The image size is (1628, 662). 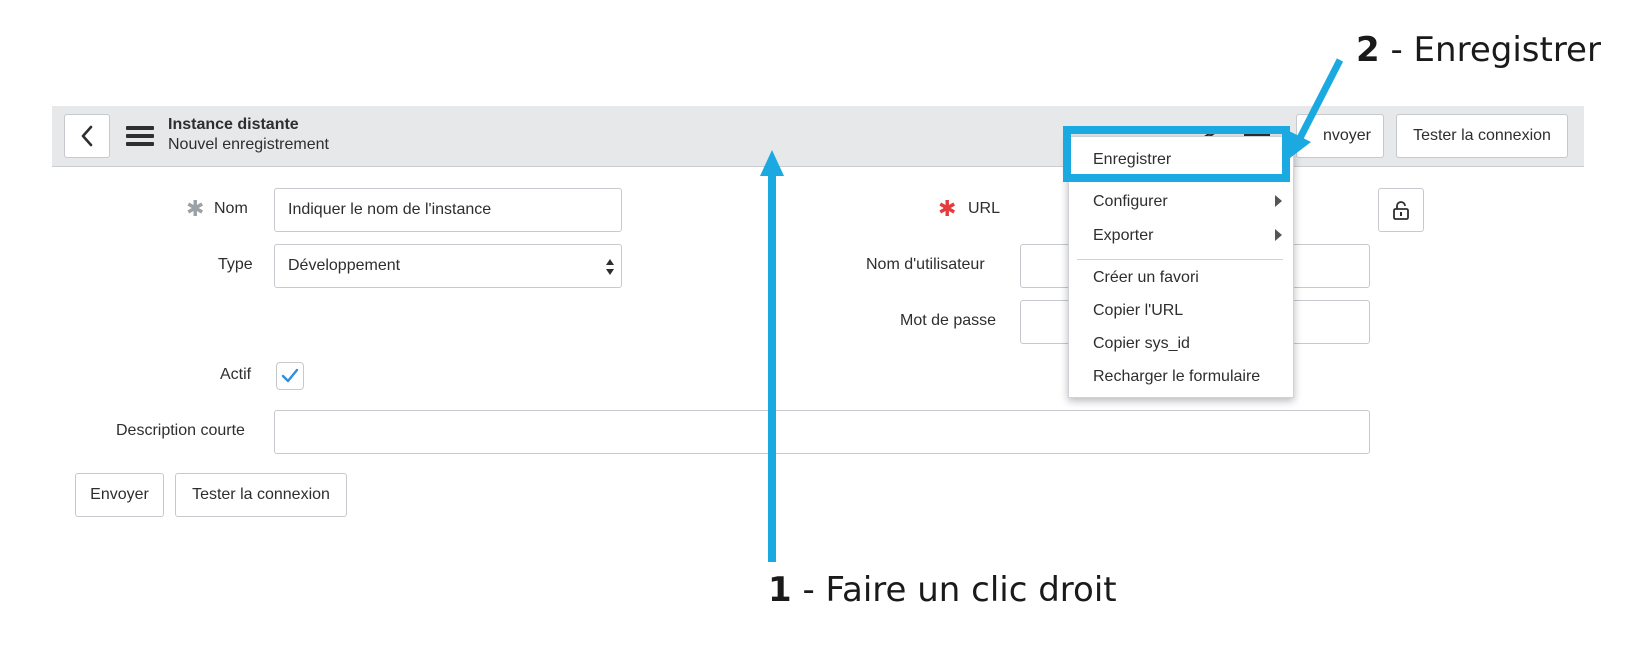 I want to click on annotation-step-2-text: - Enregistrer, so click(x=1495, y=50).